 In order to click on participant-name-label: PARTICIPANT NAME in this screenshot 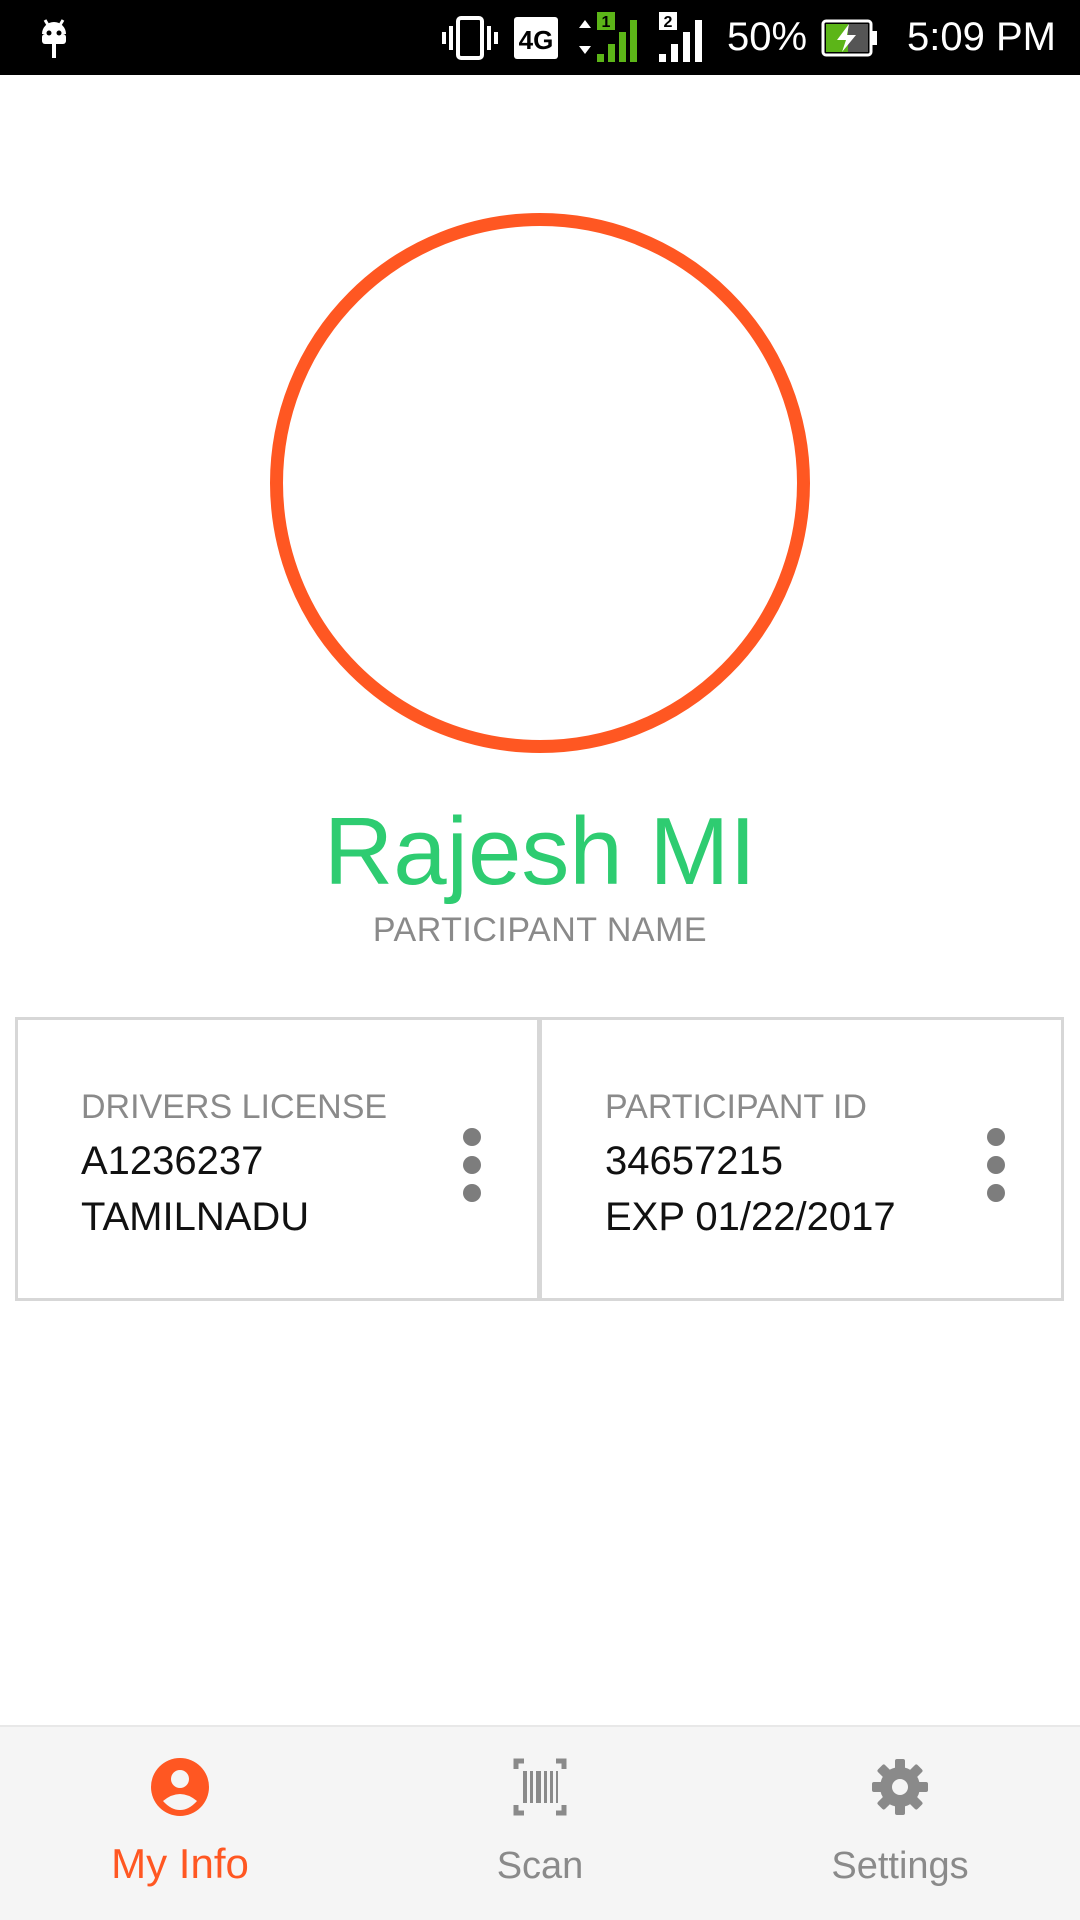, I will do `click(540, 930)`.